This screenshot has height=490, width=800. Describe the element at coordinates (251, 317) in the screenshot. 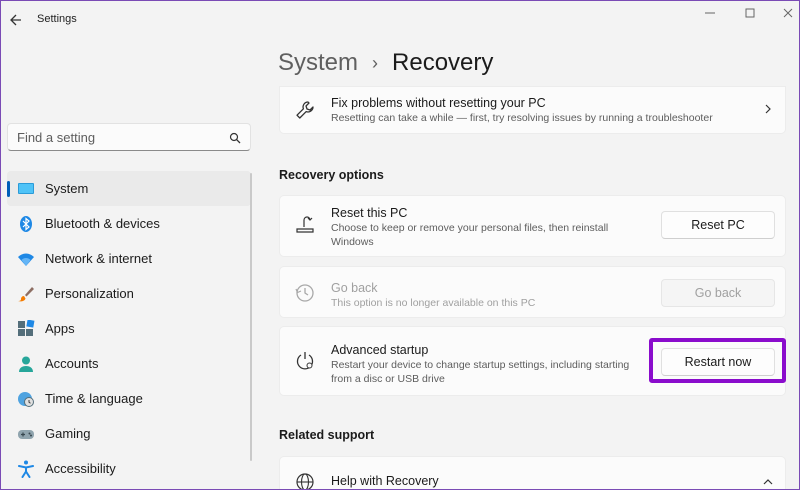

I see `sidebar-scrollbar` at that location.